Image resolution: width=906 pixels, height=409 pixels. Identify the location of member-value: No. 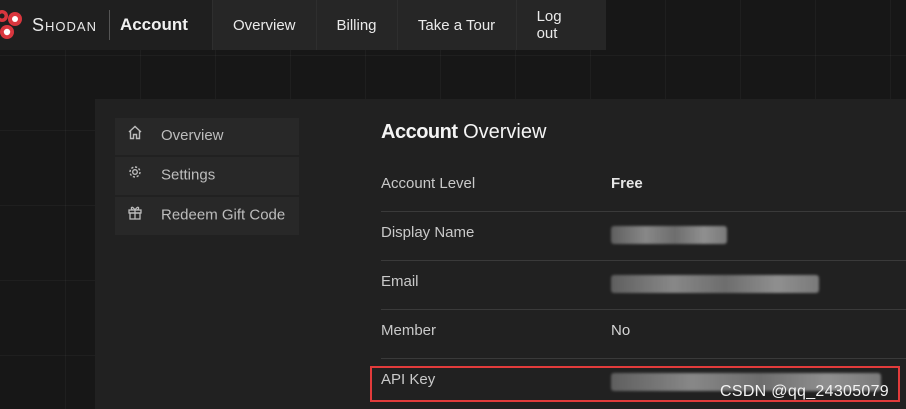
(621, 330).